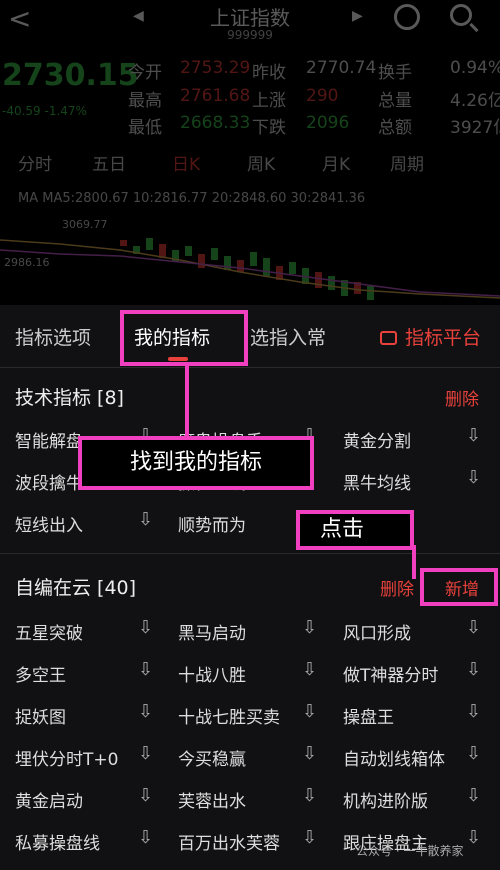 The height and width of the screenshot is (870, 500). What do you see at coordinates (357, 16) in the screenshot?
I see `next-stock-icon: ▶` at bounding box center [357, 16].